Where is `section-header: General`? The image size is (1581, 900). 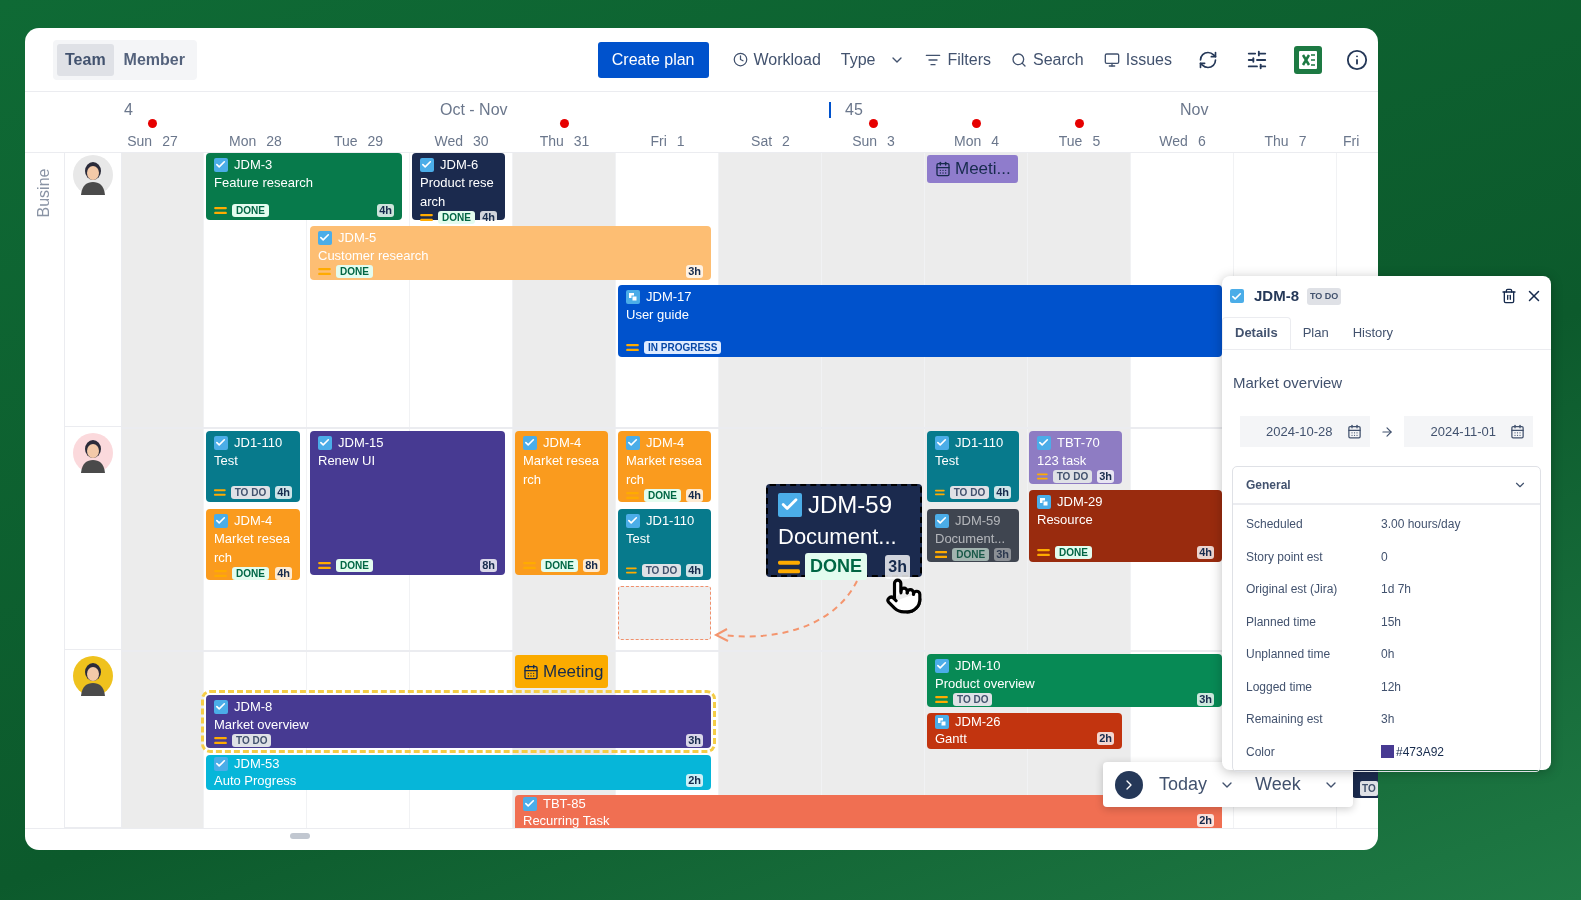 section-header: General is located at coordinates (1386, 486).